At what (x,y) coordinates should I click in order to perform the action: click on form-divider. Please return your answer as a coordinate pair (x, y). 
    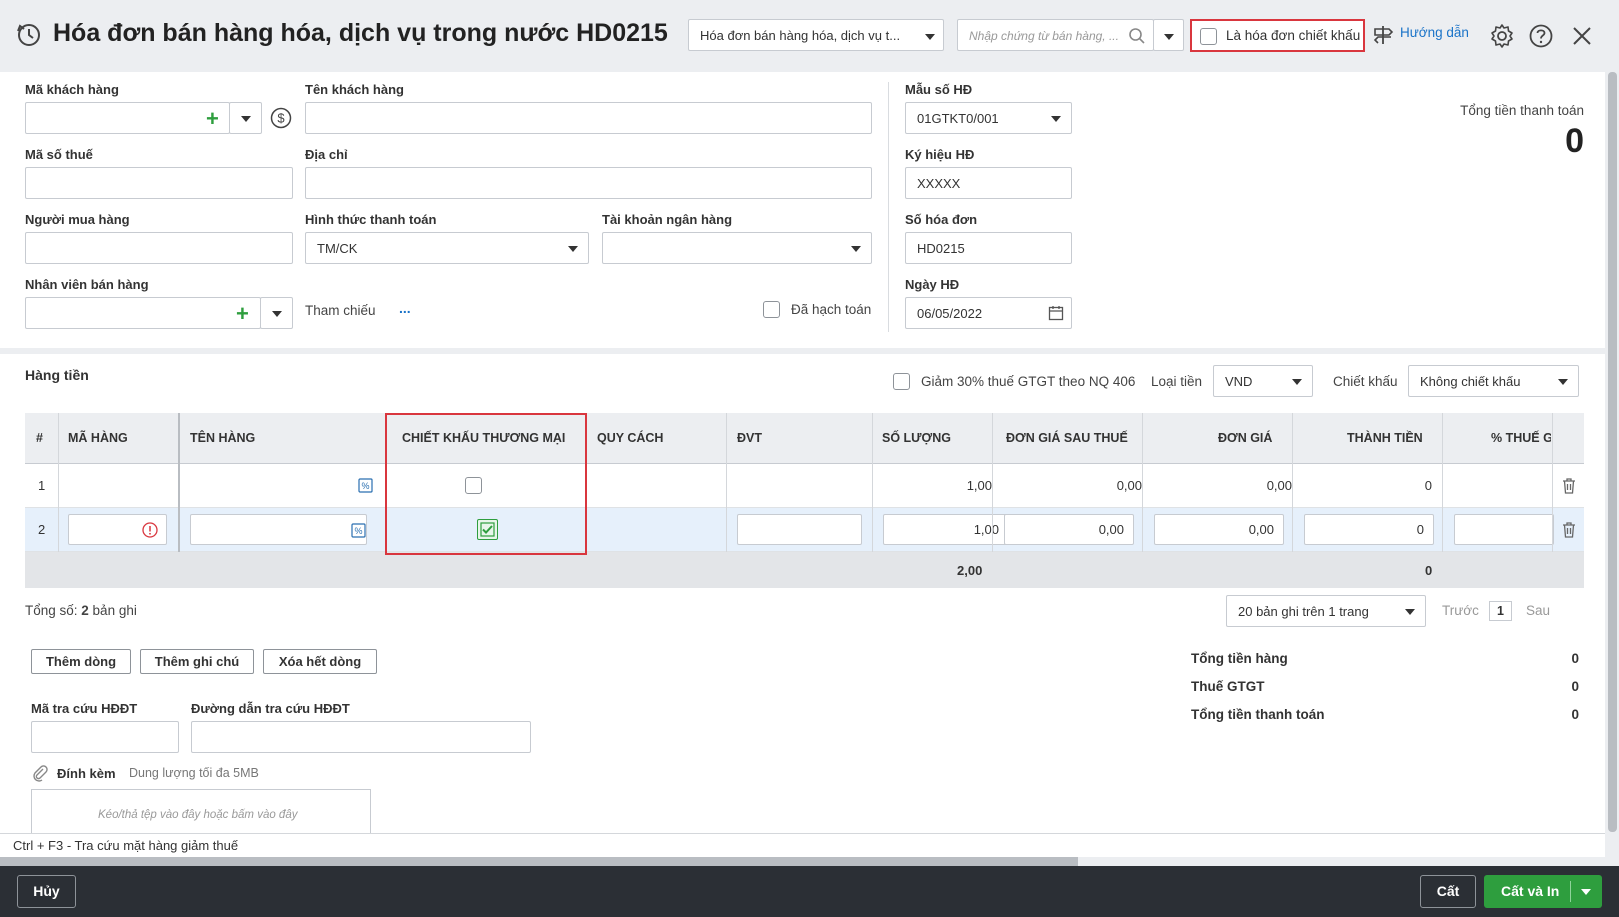
    Looking at the image, I should click on (888, 207).